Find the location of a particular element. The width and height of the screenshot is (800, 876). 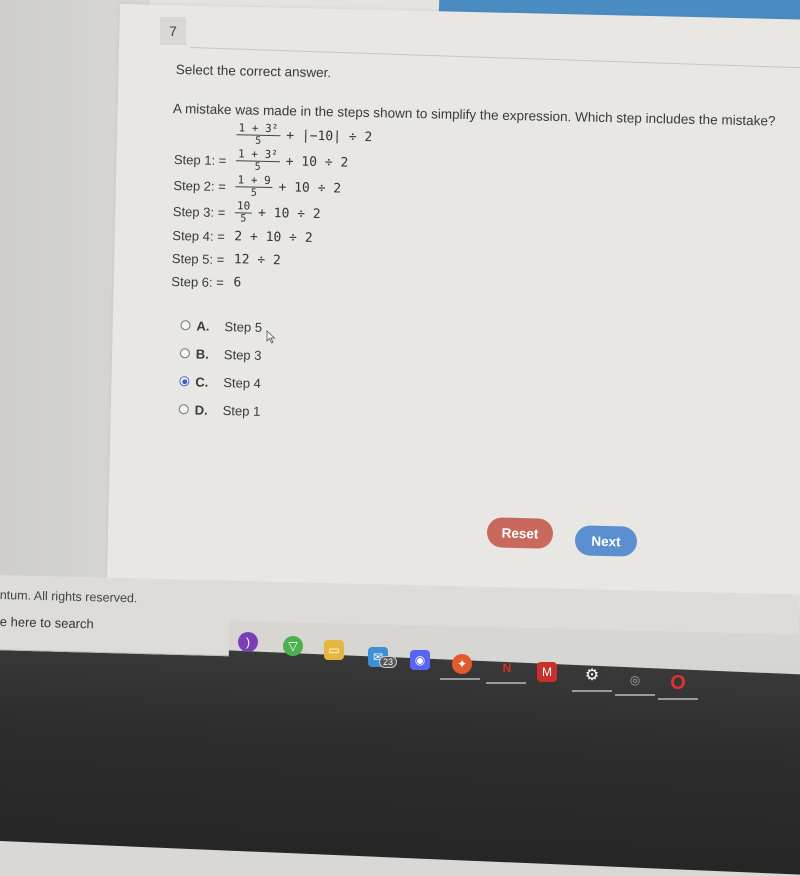

mcafee-icon: M is located at coordinates (547, 672).